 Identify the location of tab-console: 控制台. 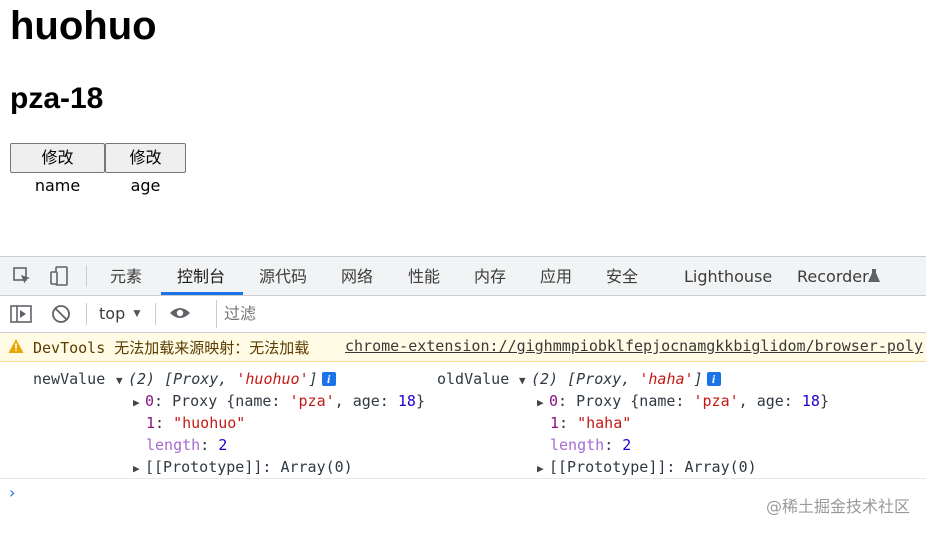
(201, 276).